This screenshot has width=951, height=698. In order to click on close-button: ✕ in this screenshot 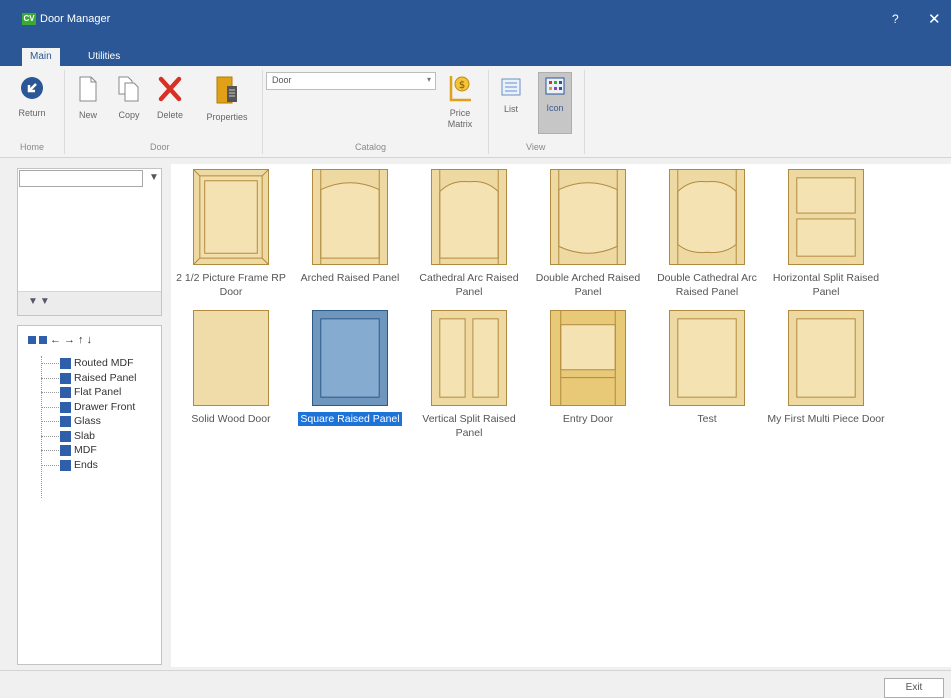, I will do `click(934, 19)`.